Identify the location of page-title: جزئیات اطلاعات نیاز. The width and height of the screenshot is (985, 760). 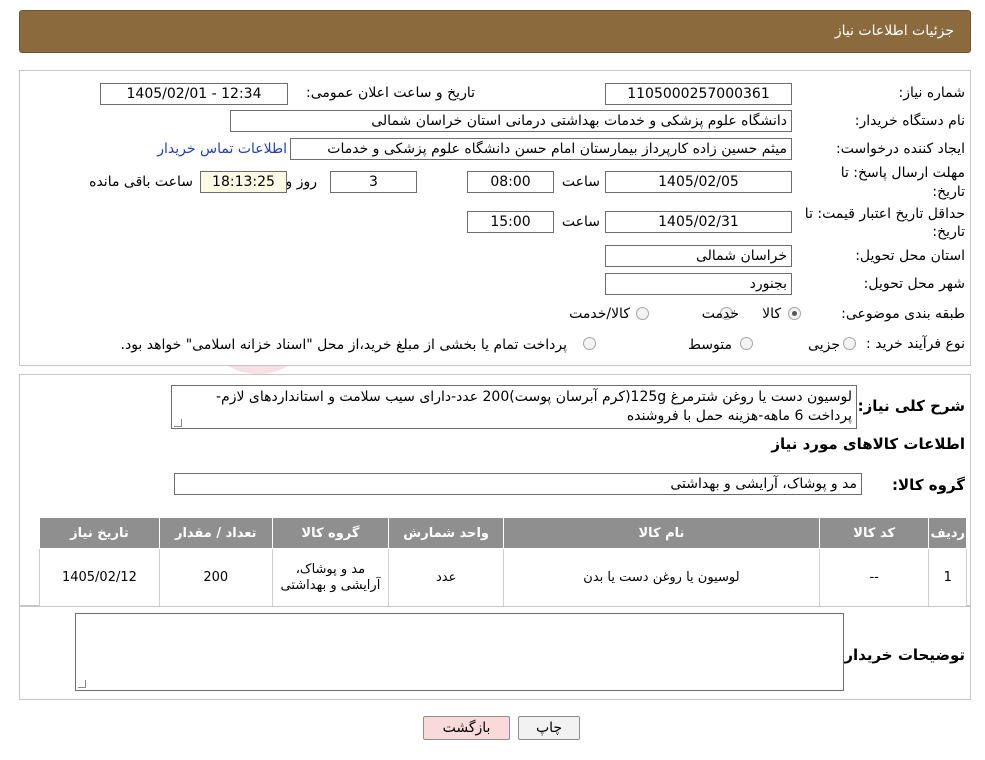
(894, 31).